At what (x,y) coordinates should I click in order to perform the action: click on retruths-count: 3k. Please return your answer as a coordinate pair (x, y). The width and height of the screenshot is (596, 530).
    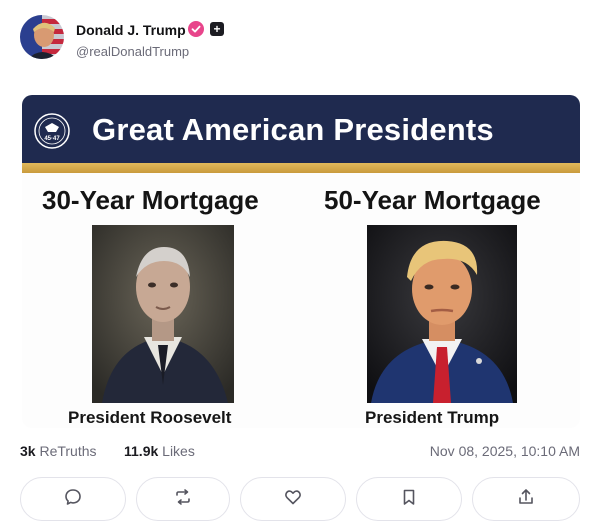
    Looking at the image, I should click on (28, 451).